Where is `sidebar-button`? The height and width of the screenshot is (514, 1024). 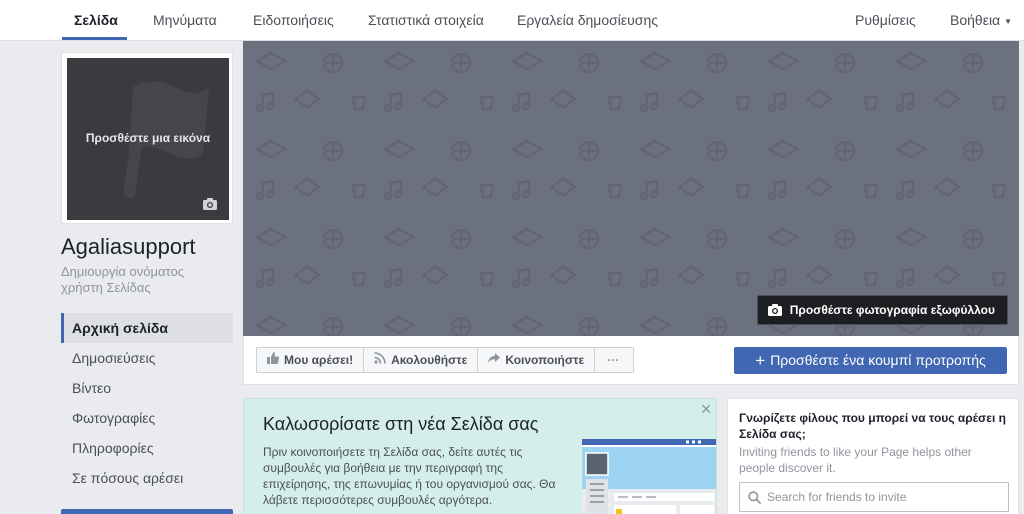 sidebar-button is located at coordinates (147, 511).